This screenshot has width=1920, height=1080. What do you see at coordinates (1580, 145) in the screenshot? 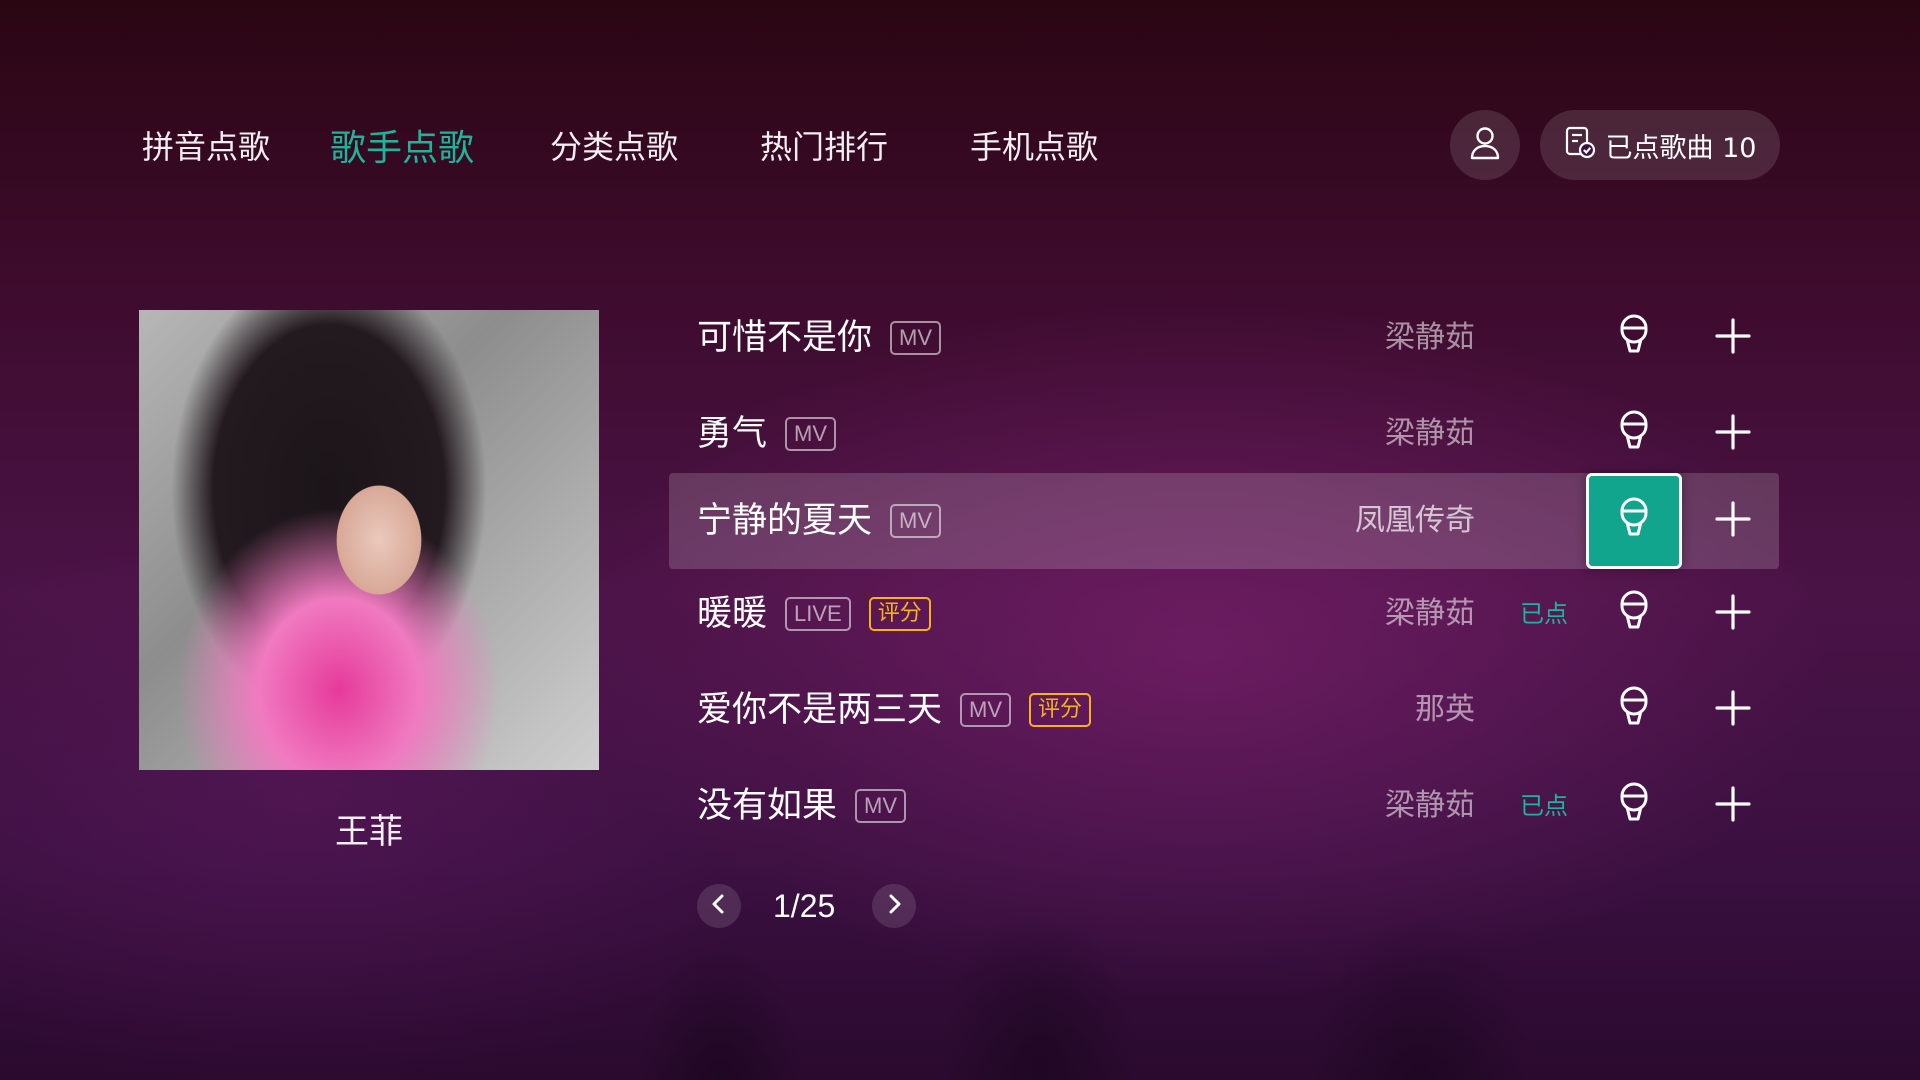
I see `playlist-check-icon` at bounding box center [1580, 145].